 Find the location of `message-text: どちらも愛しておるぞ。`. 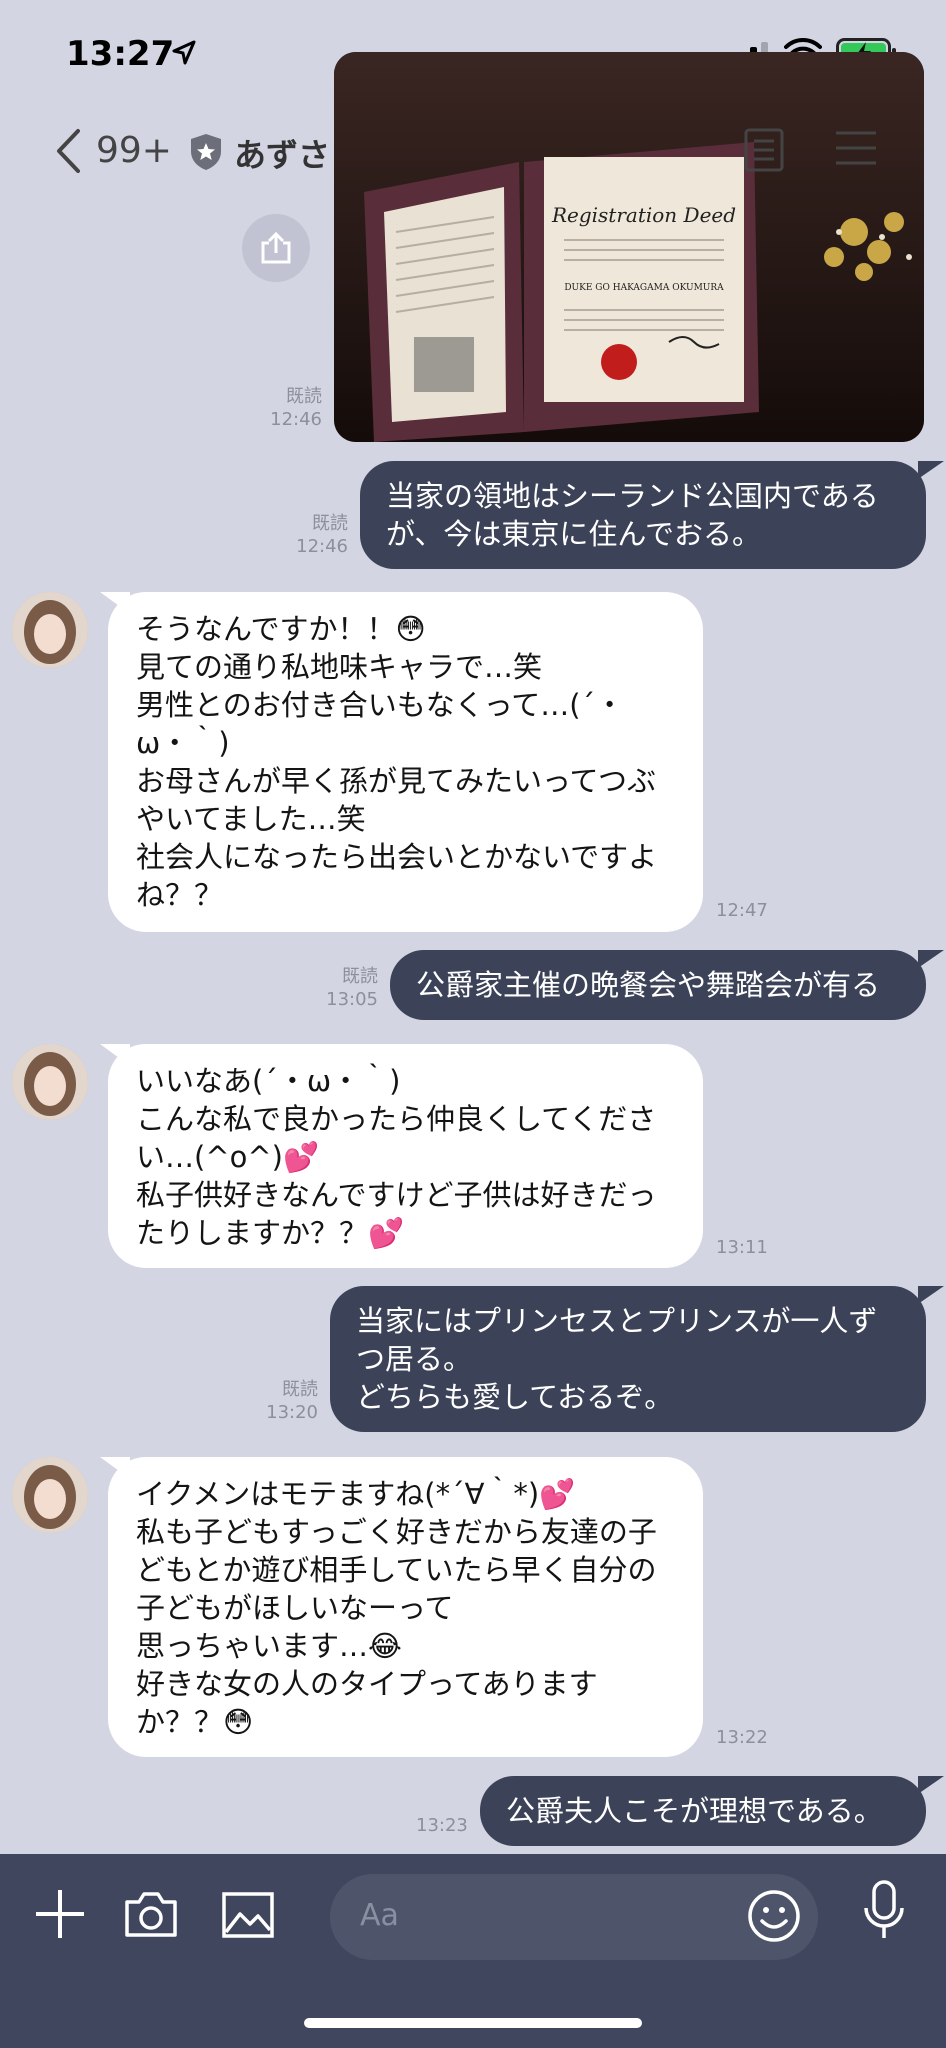

message-text: どちらも愛しておるぞ。 is located at coordinates (515, 1397).